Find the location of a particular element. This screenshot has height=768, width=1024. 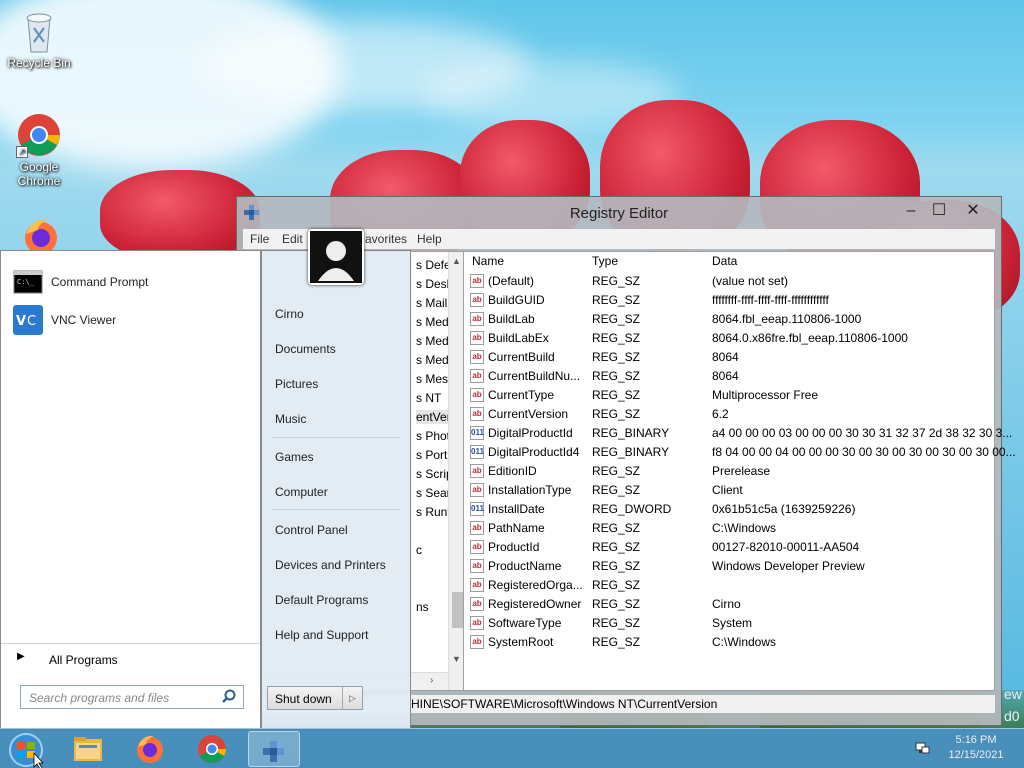

value-data: 00127-82010-00011-AA504 is located at coordinates (786, 547).